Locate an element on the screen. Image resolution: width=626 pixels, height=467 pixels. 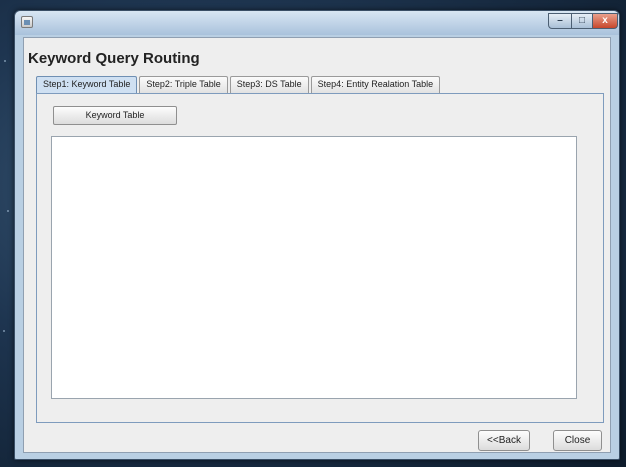
tab-keyword-table: Step1: Keyword Table is located at coordinates (87, 84).